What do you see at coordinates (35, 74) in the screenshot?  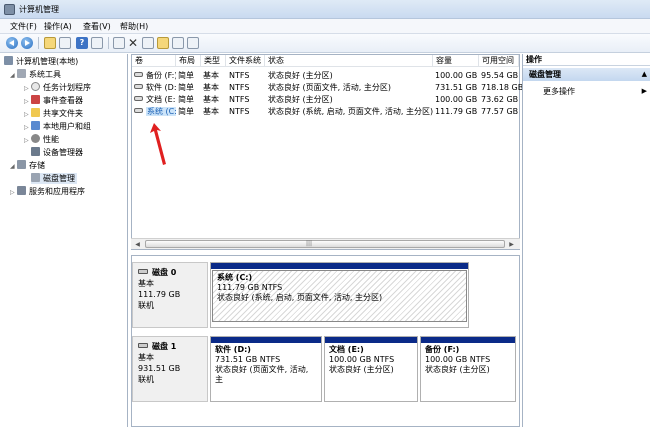 I see `tree-item-system-tools: ◢ 系统工具` at bounding box center [35, 74].